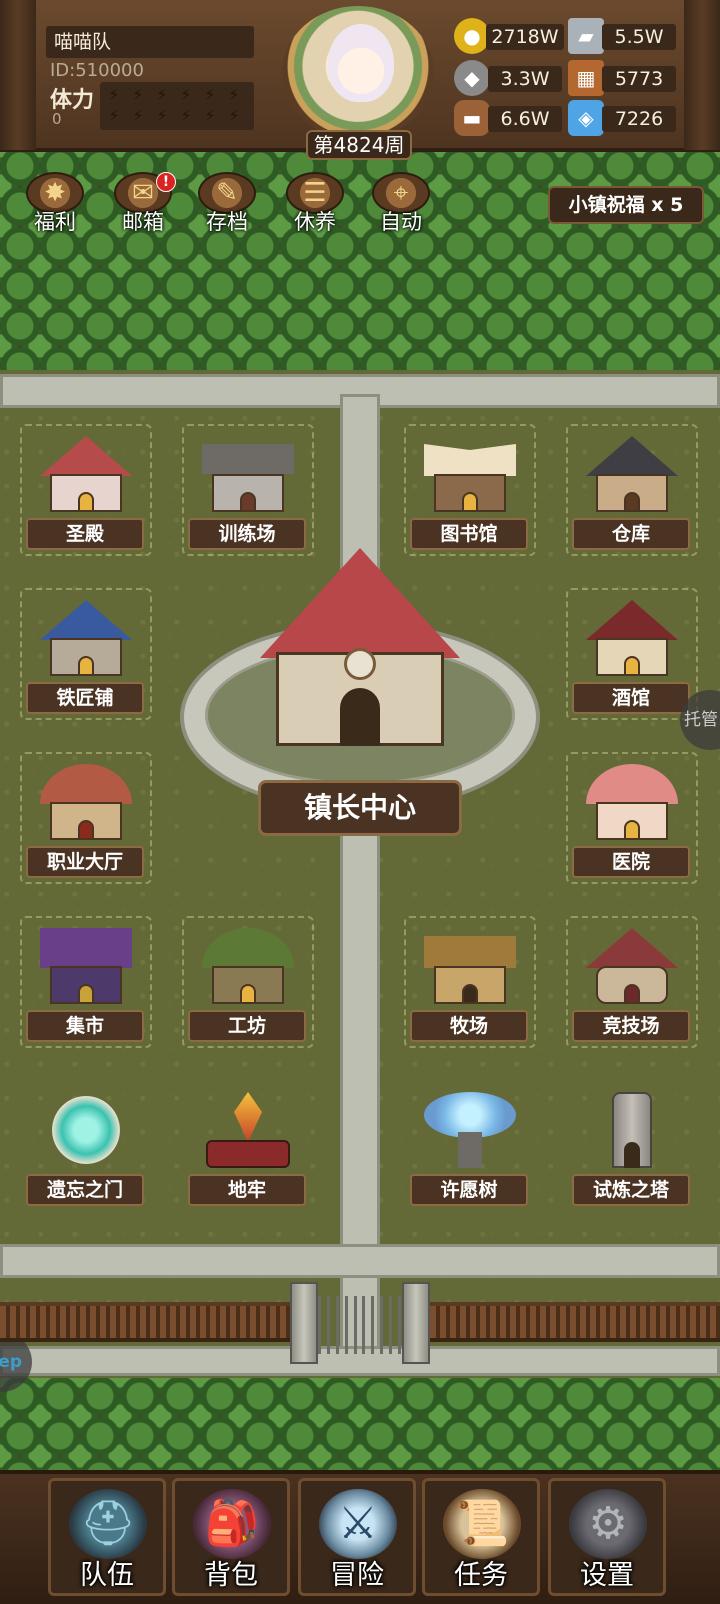  Describe the element at coordinates (469, 534) in the screenshot. I see `building-label: 图书馆` at that location.